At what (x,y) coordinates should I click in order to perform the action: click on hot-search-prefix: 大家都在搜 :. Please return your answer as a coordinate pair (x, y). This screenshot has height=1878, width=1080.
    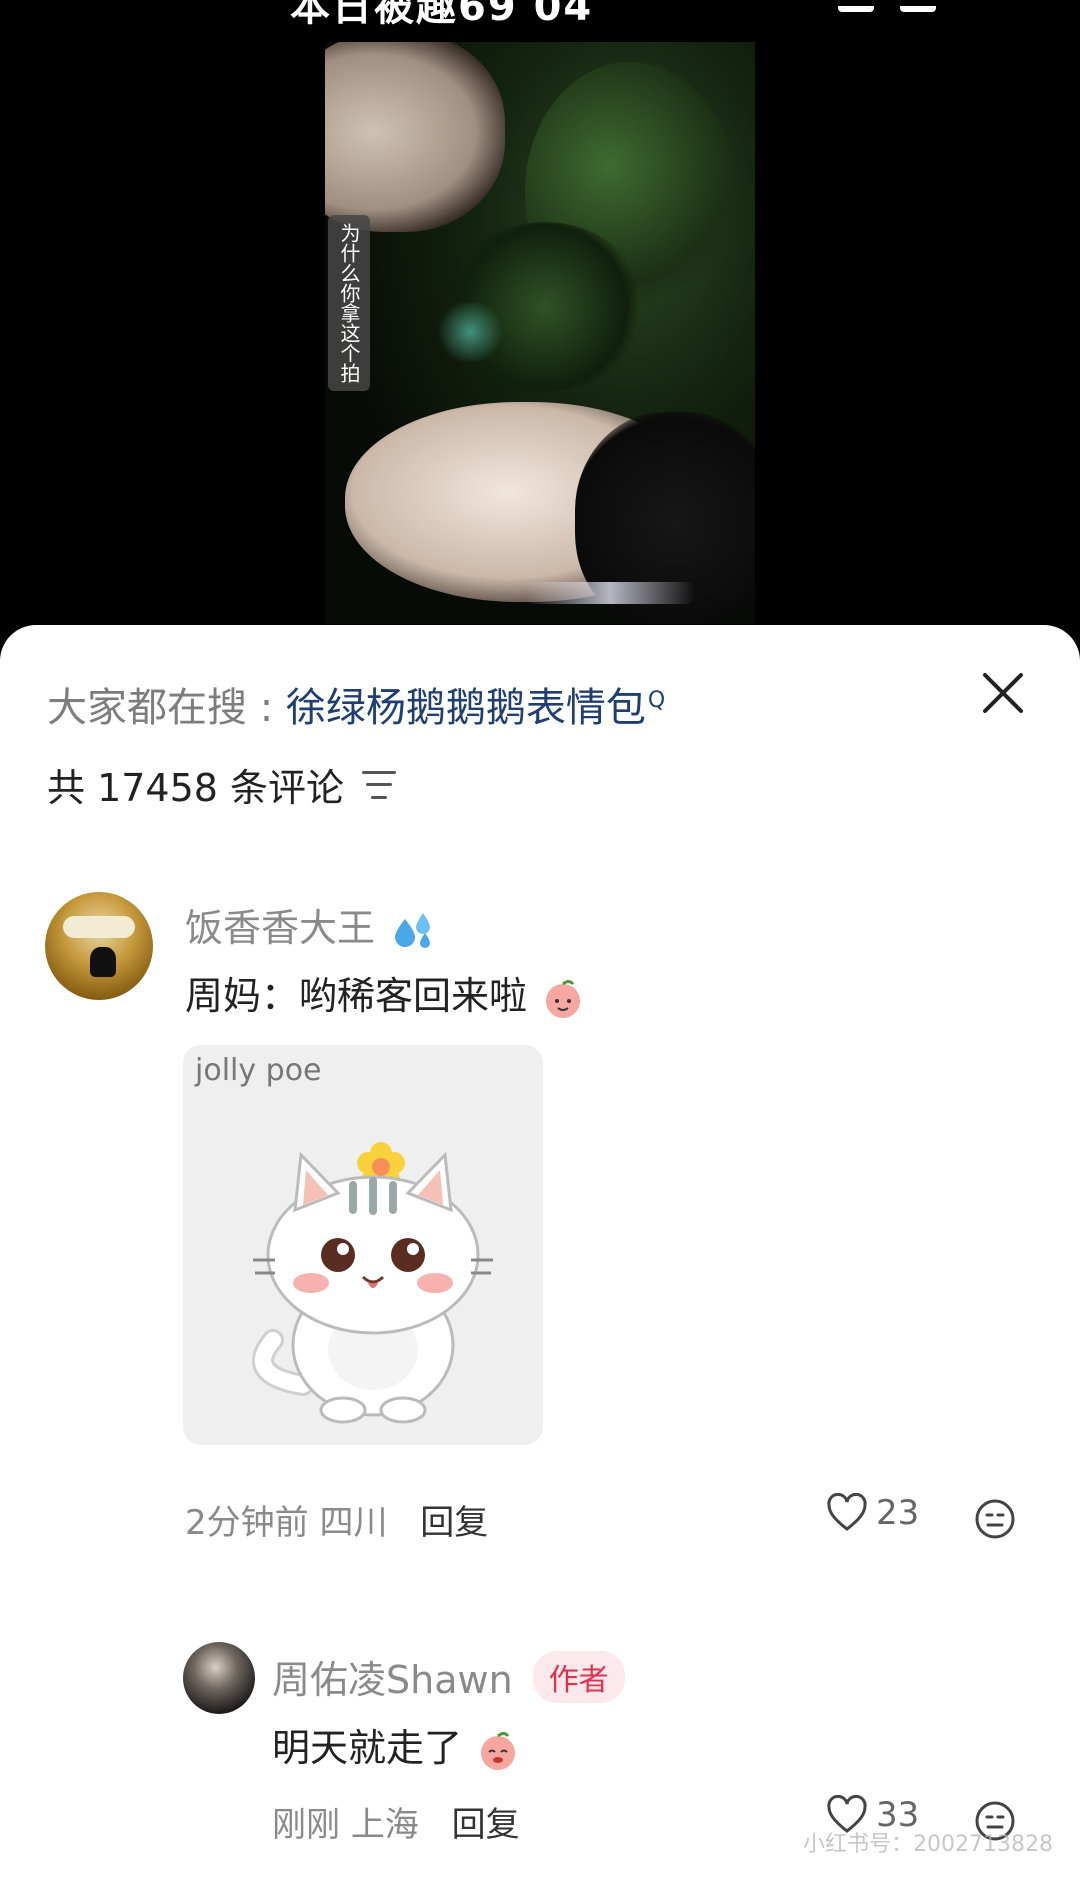
    Looking at the image, I should click on (166, 708).